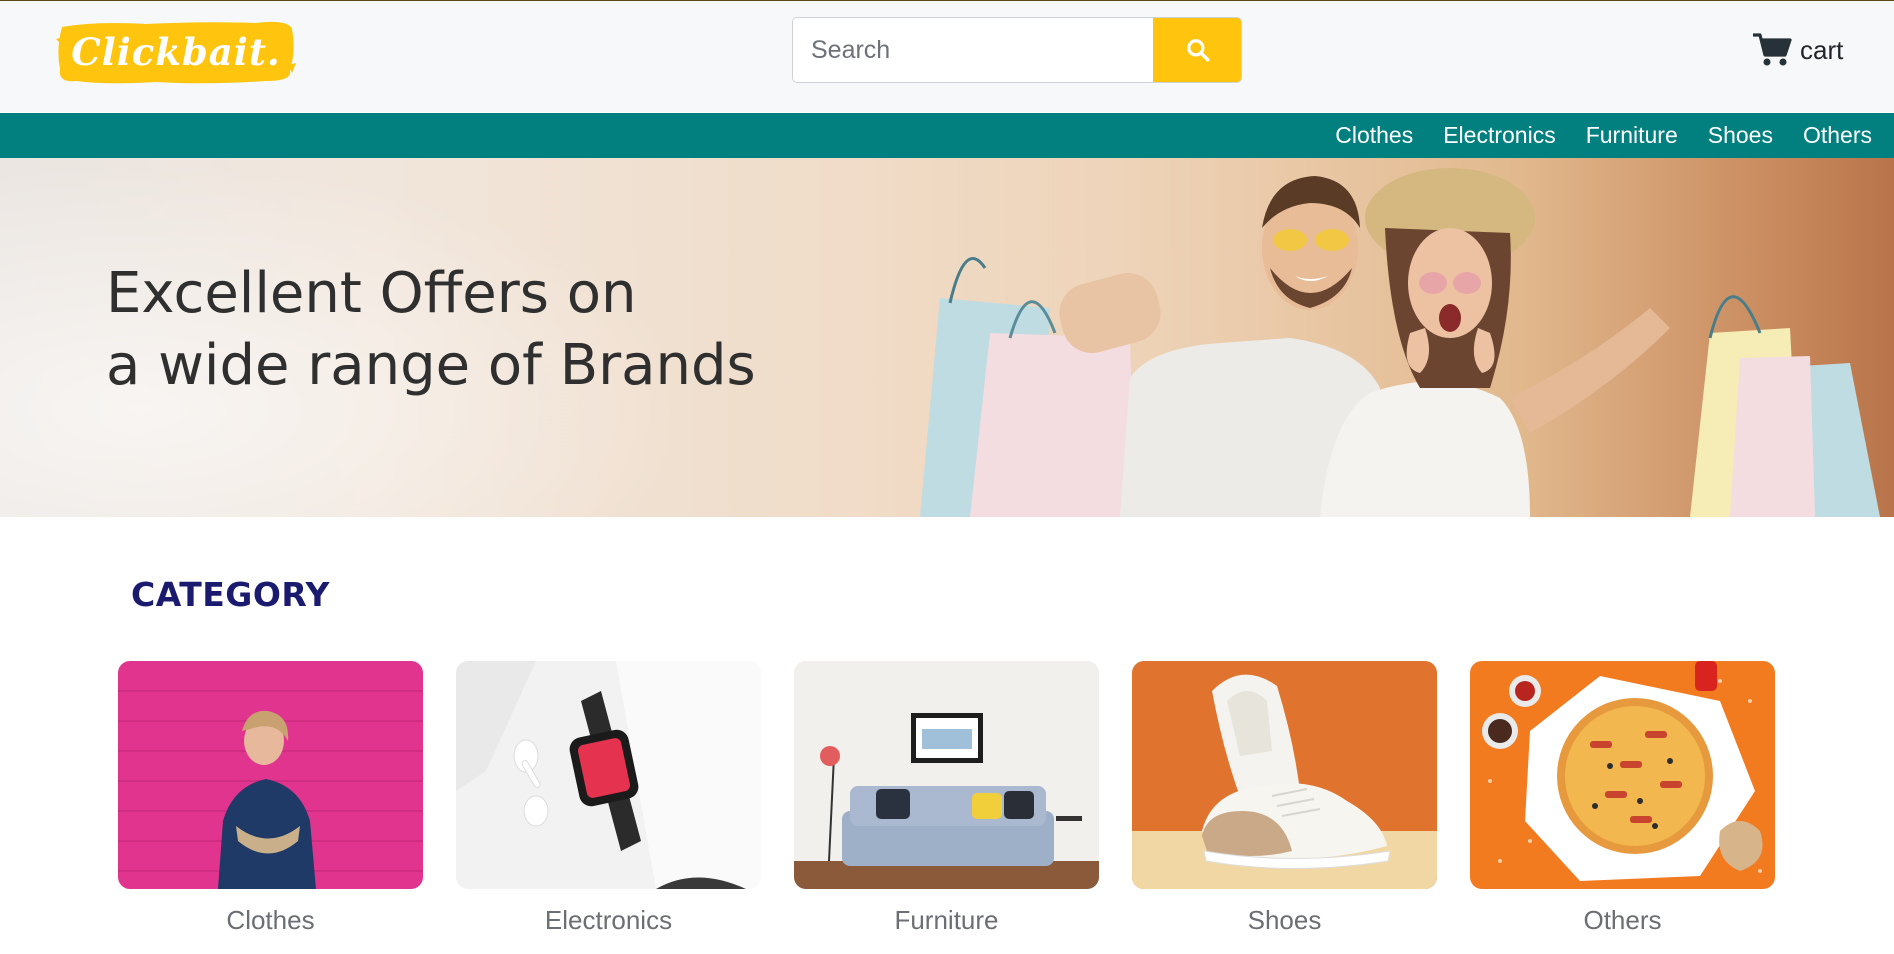 The width and height of the screenshot is (1894, 954). What do you see at coordinates (1622, 920) in the screenshot?
I see `category-label-others: Others` at bounding box center [1622, 920].